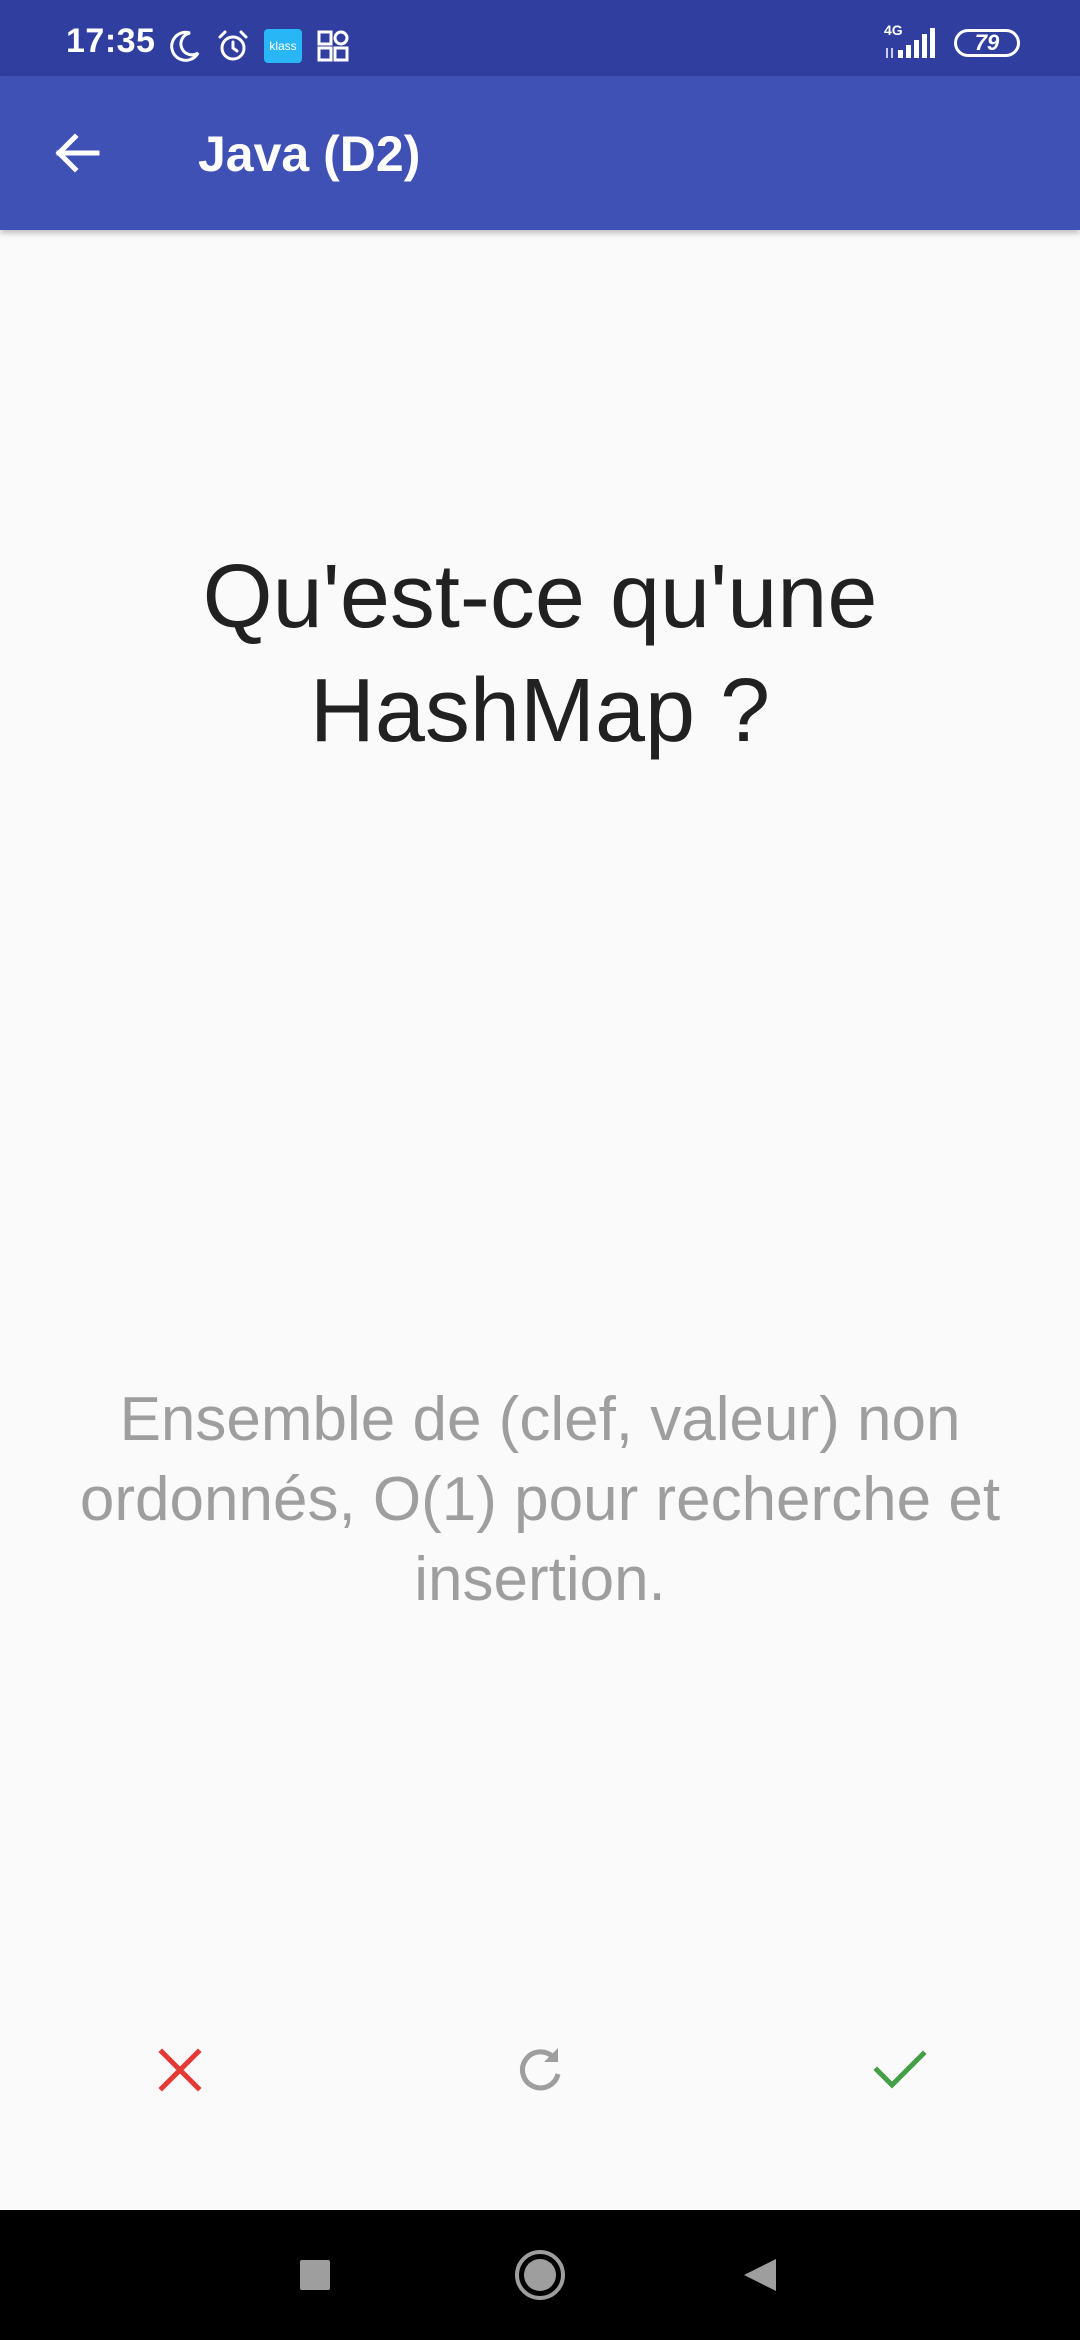 The height and width of the screenshot is (2340, 1080). What do you see at coordinates (540, 38) in the screenshot?
I see `status-bar: 17:35 klass 4G 79` at bounding box center [540, 38].